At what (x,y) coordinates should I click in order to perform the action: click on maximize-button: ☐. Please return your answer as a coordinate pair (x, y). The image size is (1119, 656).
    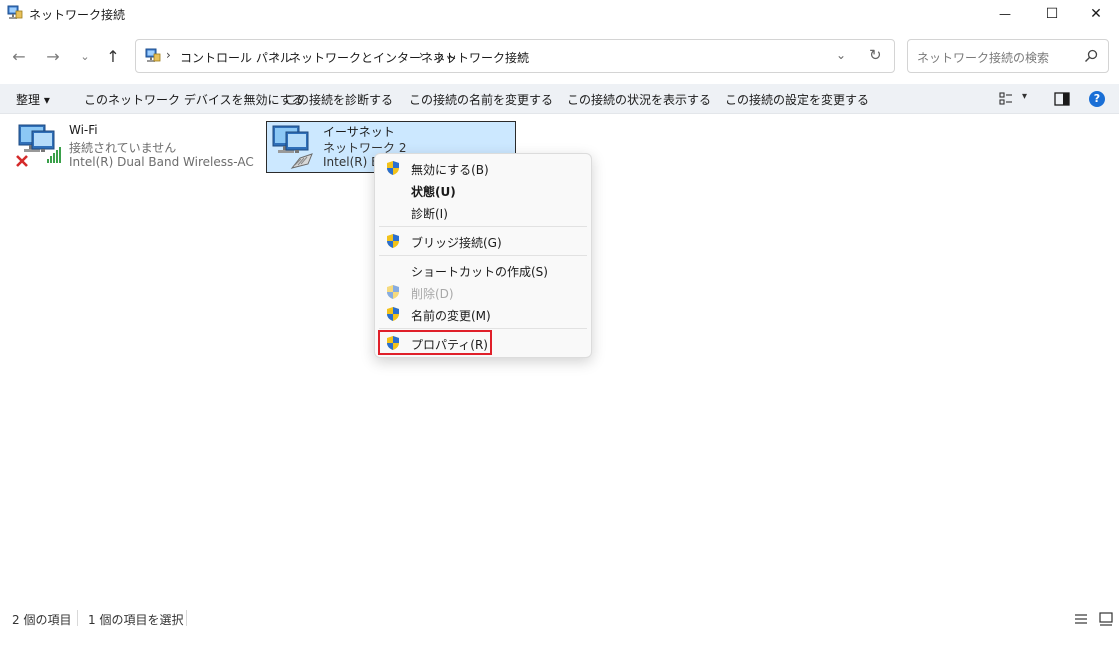
    Looking at the image, I should click on (1052, 14).